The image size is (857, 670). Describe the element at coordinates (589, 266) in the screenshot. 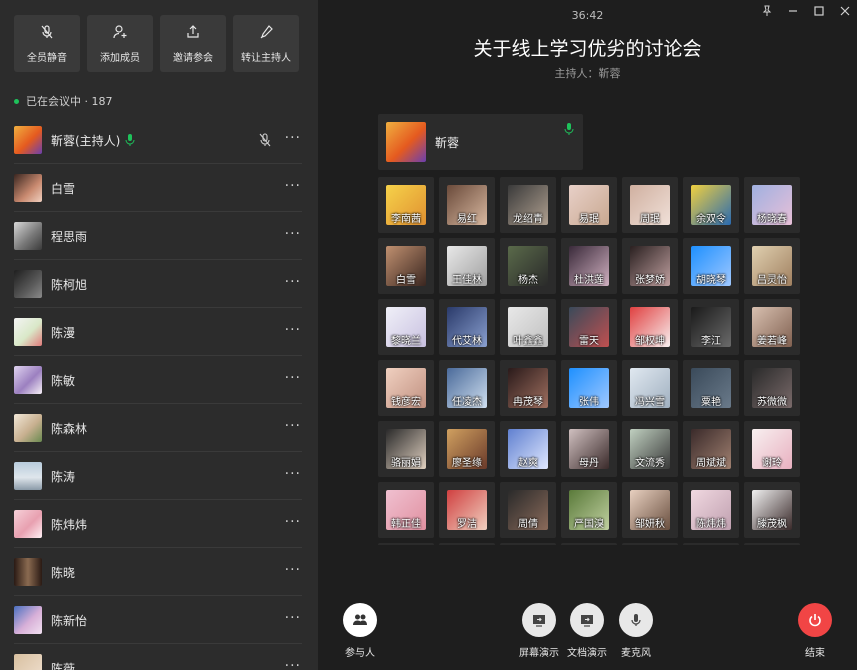

I see `participant-tile: 杜洪莲` at that location.